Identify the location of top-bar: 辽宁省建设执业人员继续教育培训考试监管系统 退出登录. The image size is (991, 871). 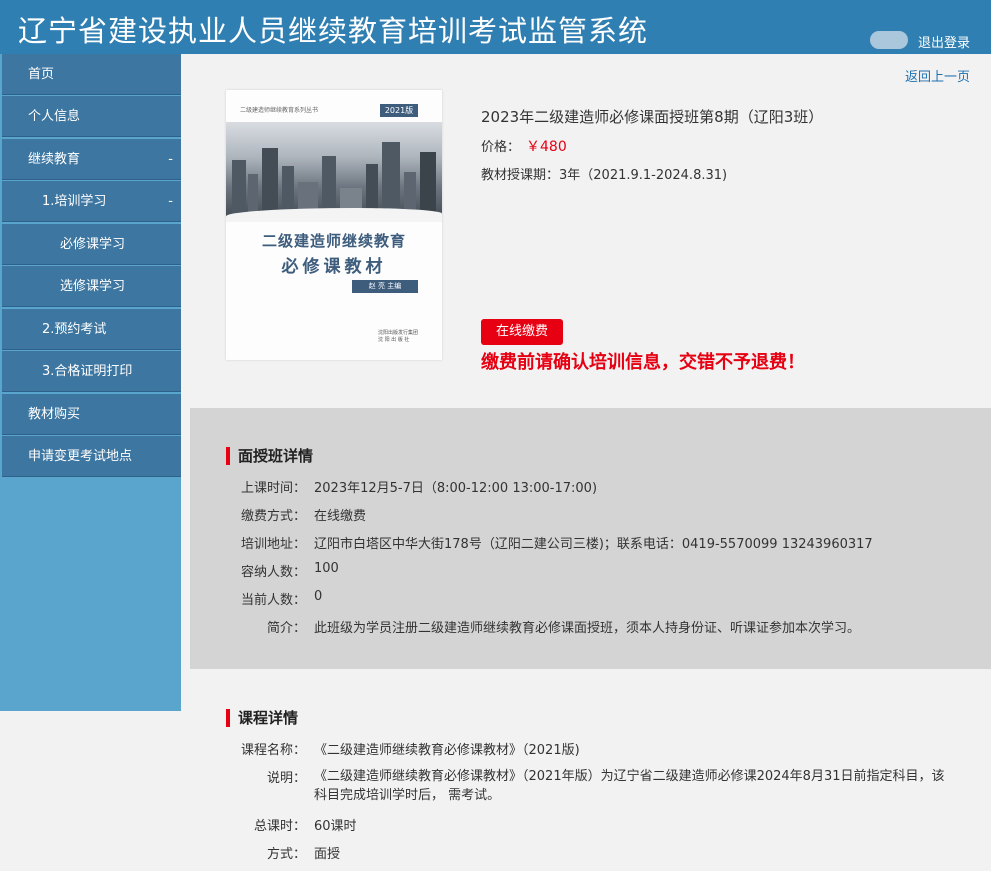
(495, 27).